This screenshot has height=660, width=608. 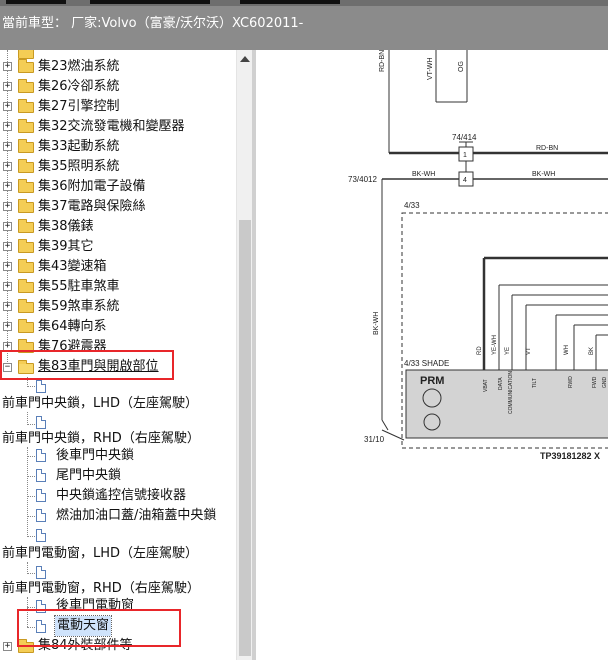 I want to click on pin-label: TILT, so click(x=535, y=383).